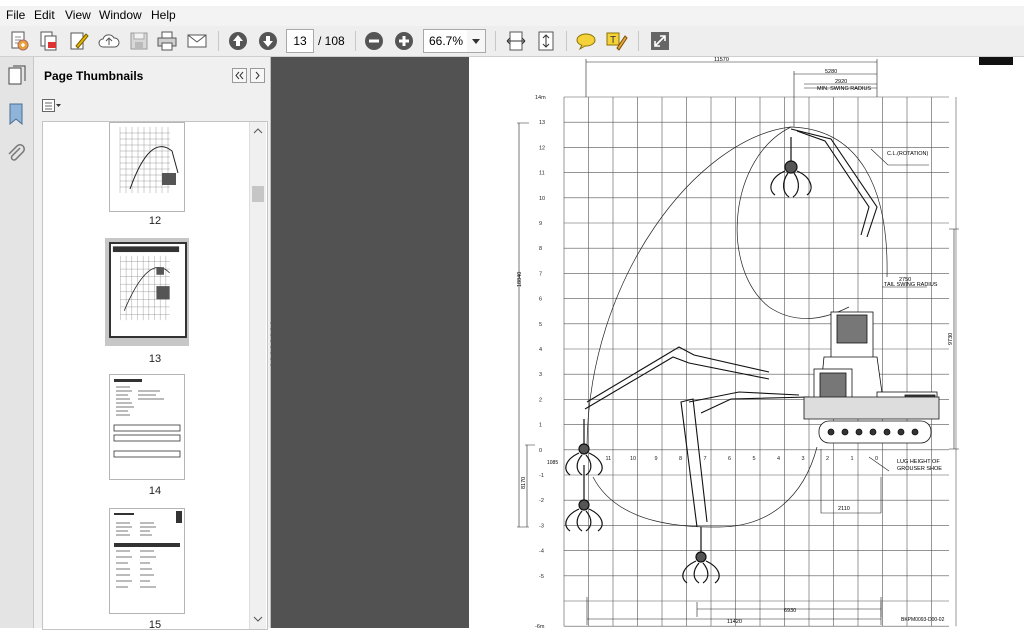 The height and width of the screenshot is (630, 1024). I want to click on bookmark-icon, so click(16, 114).